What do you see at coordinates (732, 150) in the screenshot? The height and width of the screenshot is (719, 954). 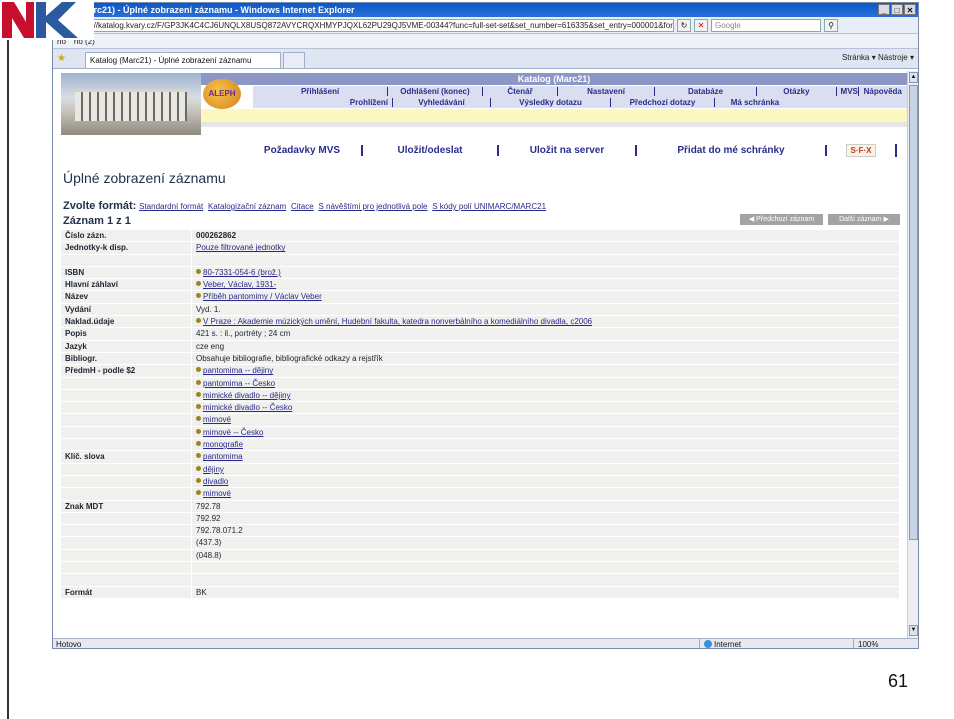 I see `action-add-to-basket: Přidat do mé schránky` at bounding box center [732, 150].